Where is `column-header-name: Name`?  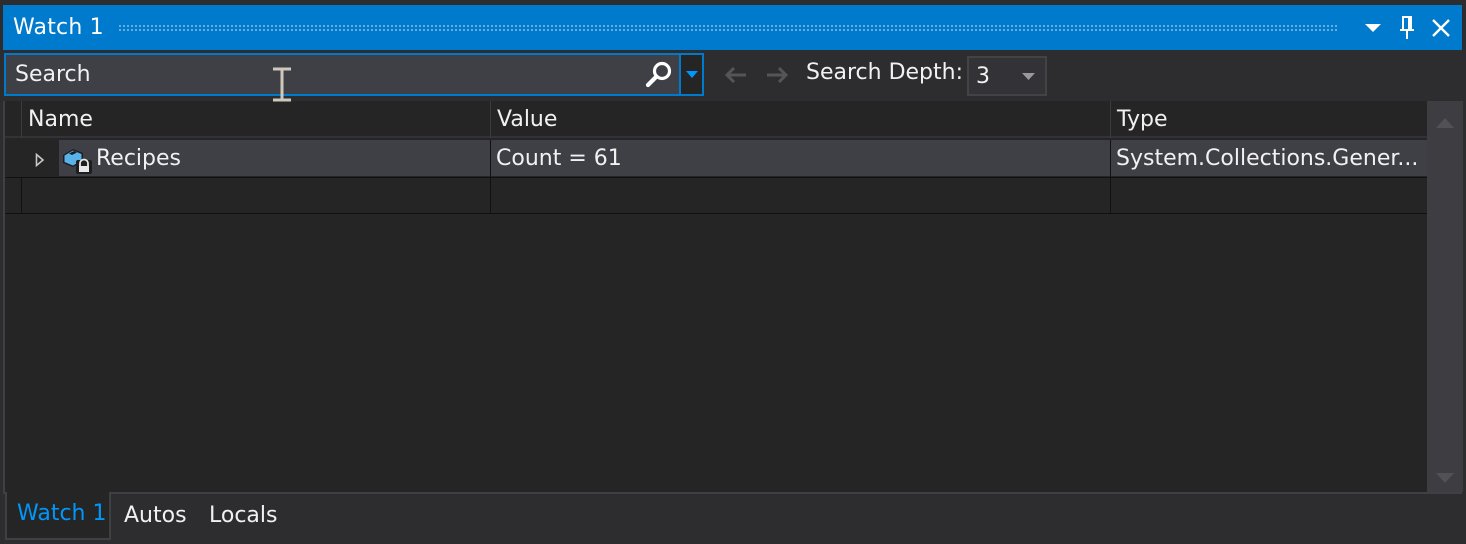 column-header-name: Name is located at coordinates (256, 119).